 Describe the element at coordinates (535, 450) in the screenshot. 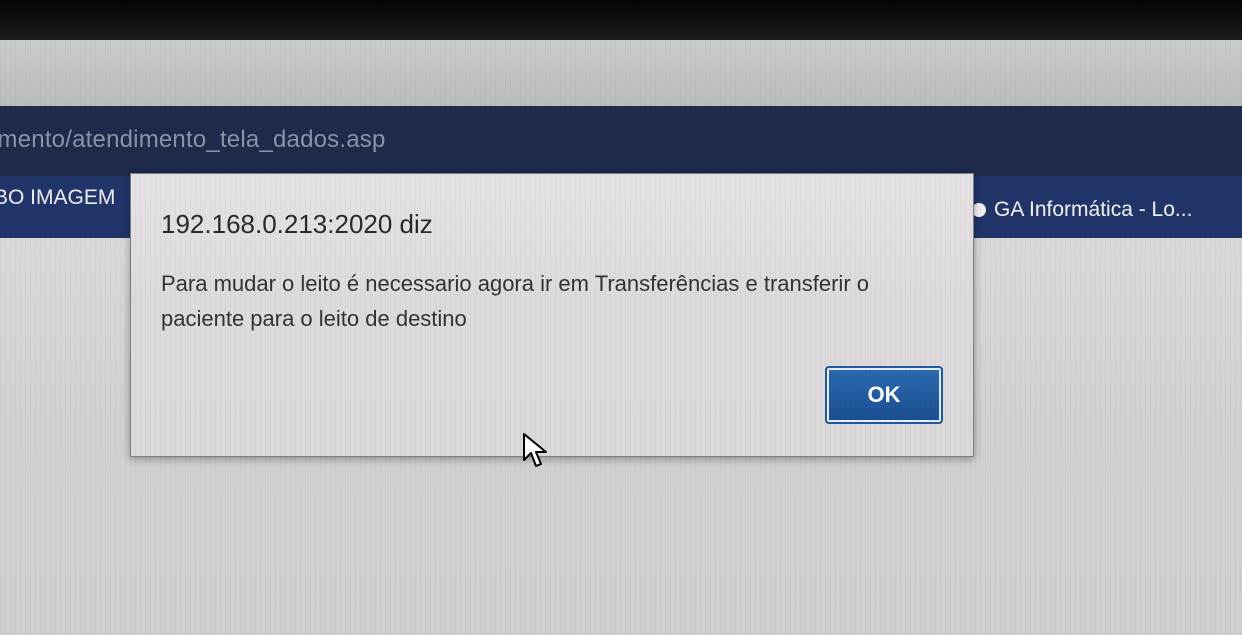

I see `mouse-pointer-icon` at that location.